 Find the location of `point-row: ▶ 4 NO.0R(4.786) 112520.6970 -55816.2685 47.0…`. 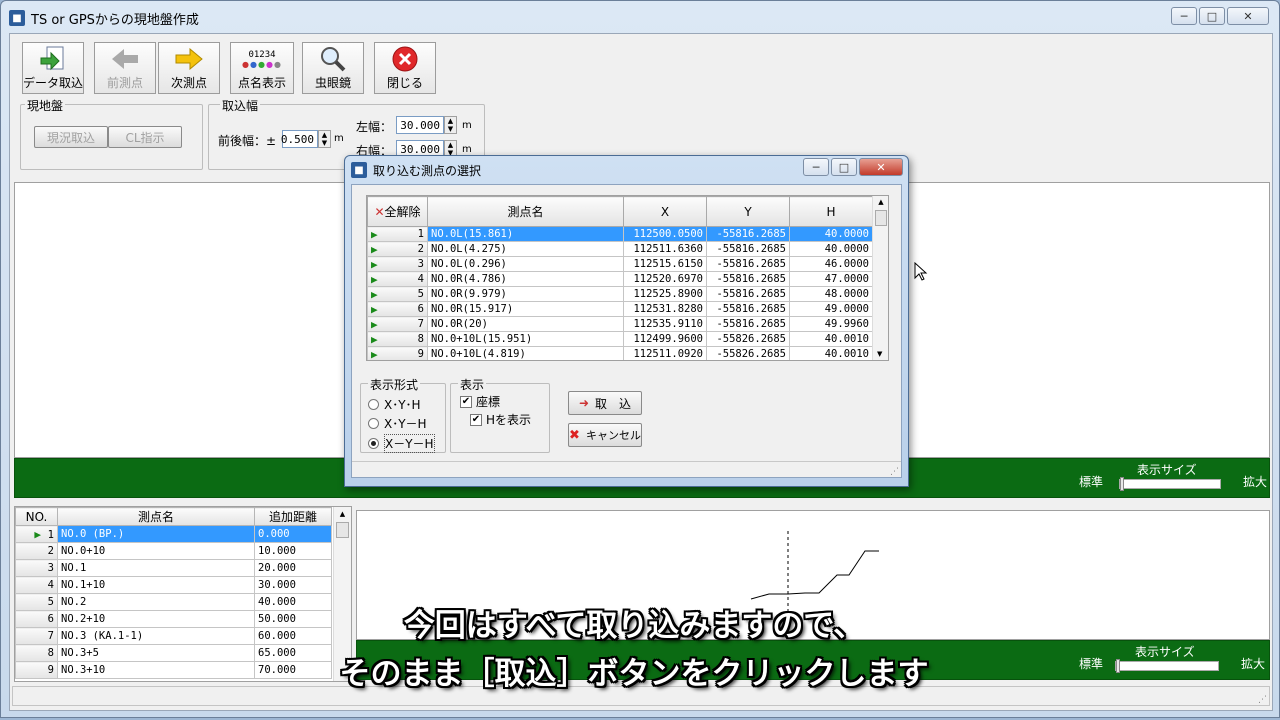

point-row: ▶ 4 NO.0R(4.786) 112520.6970 -55816.2685 47.0… is located at coordinates (620, 279).